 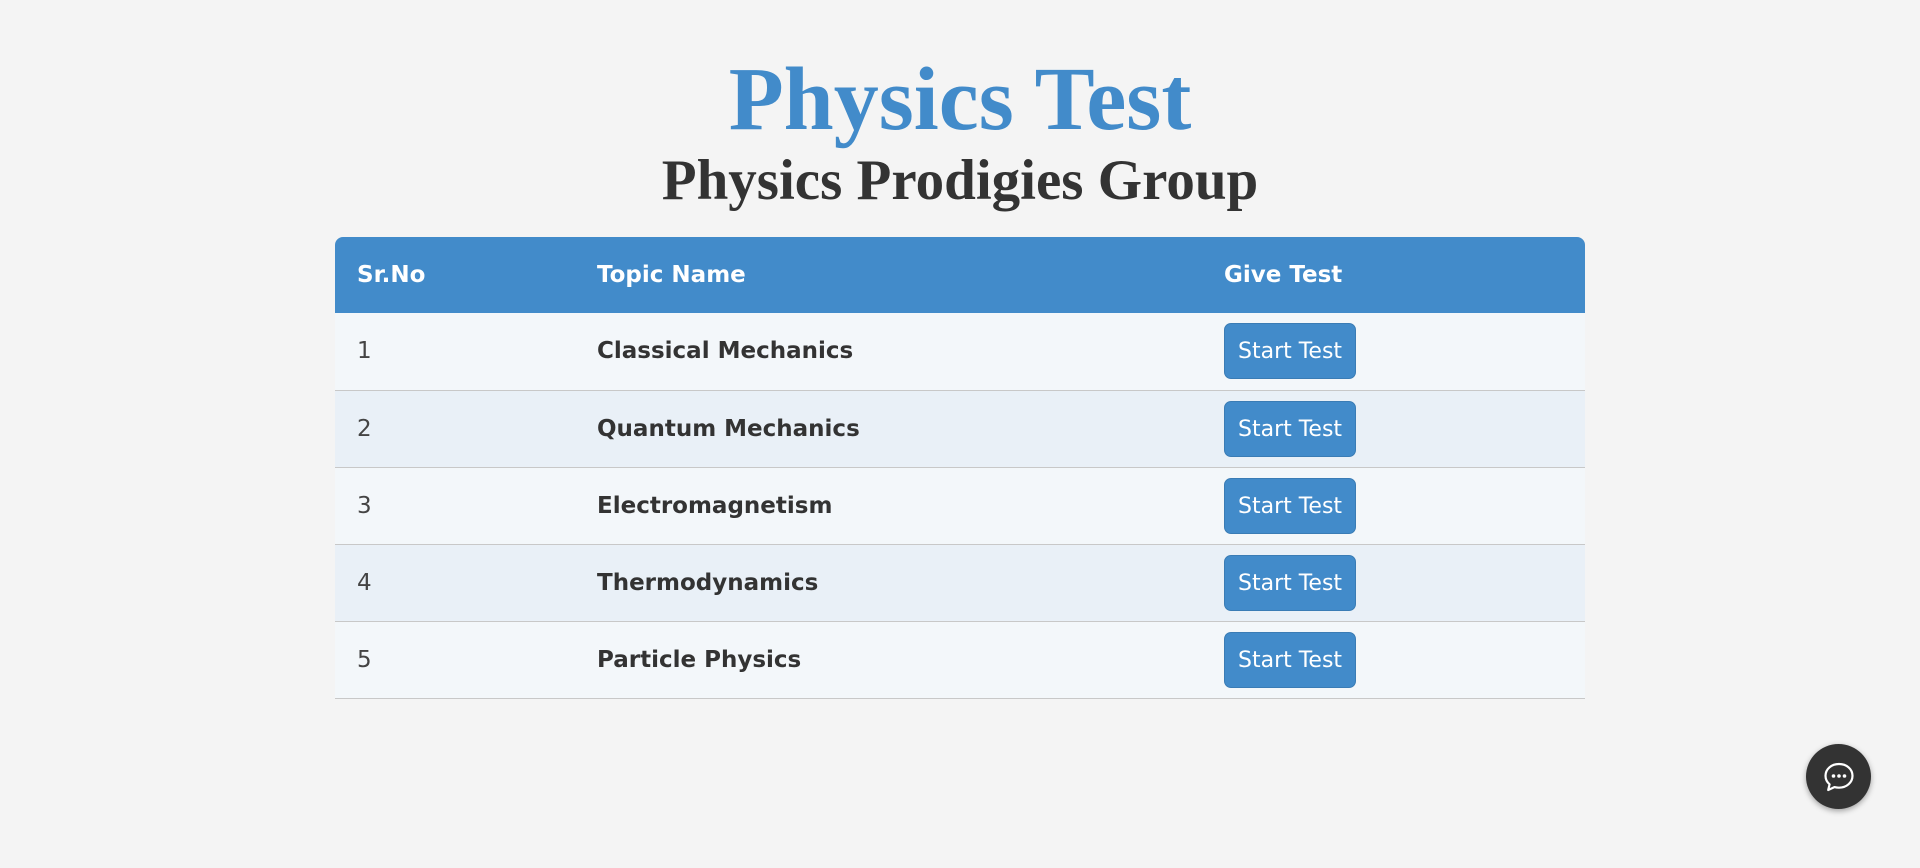 I want to click on table-row: 1 Classical Mechanics Start Test, so click(x=960, y=352).